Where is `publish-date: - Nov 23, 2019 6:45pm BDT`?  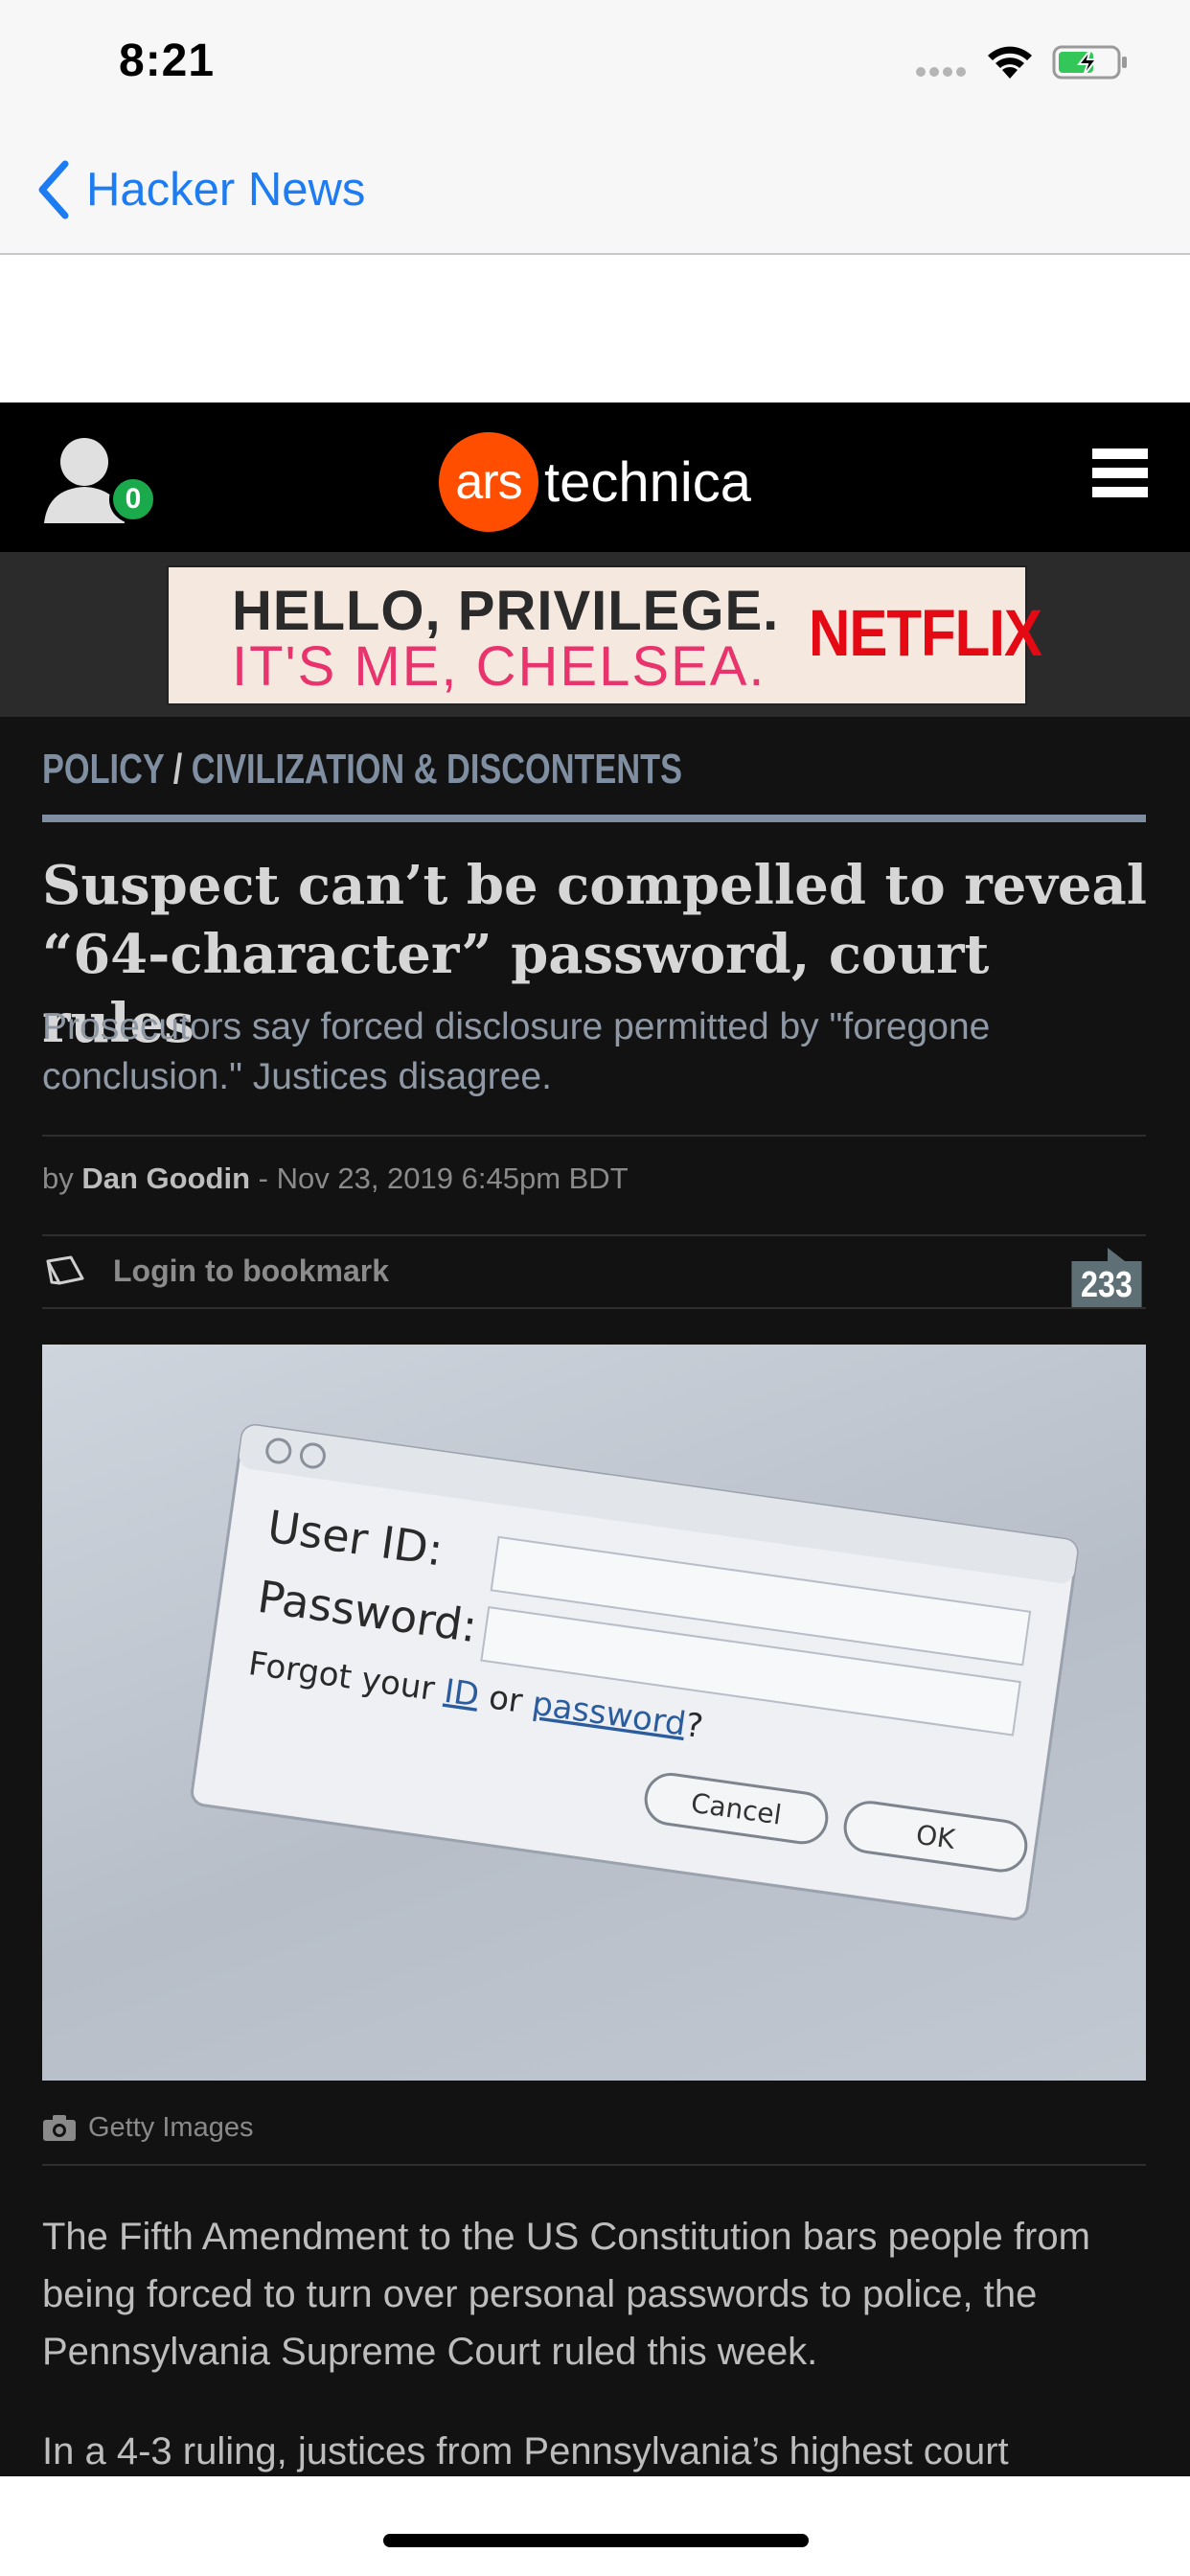 publish-date: - Nov 23, 2019 6:45pm BDT is located at coordinates (444, 1178).